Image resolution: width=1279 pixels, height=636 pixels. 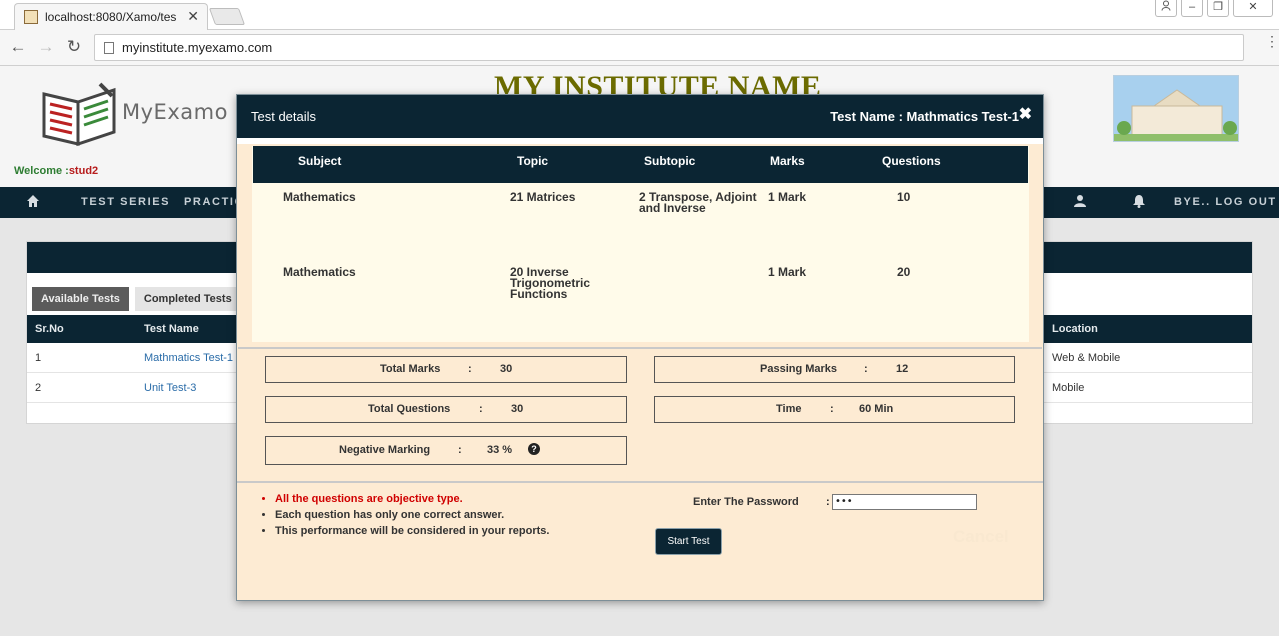 What do you see at coordinates (1218, 8) in the screenshot?
I see `restore-button: ❐` at bounding box center [1218, 8].